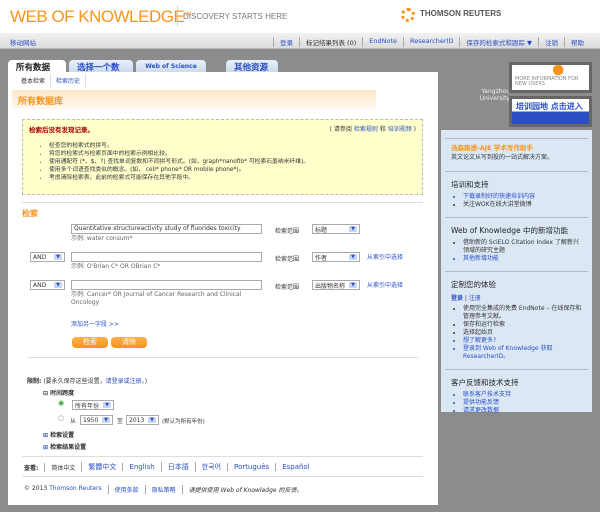  What do you see at coordinates (47, 257) in the screenshot?
I see `bool-select-2: AND ▼` at bounding box center [47, 257].